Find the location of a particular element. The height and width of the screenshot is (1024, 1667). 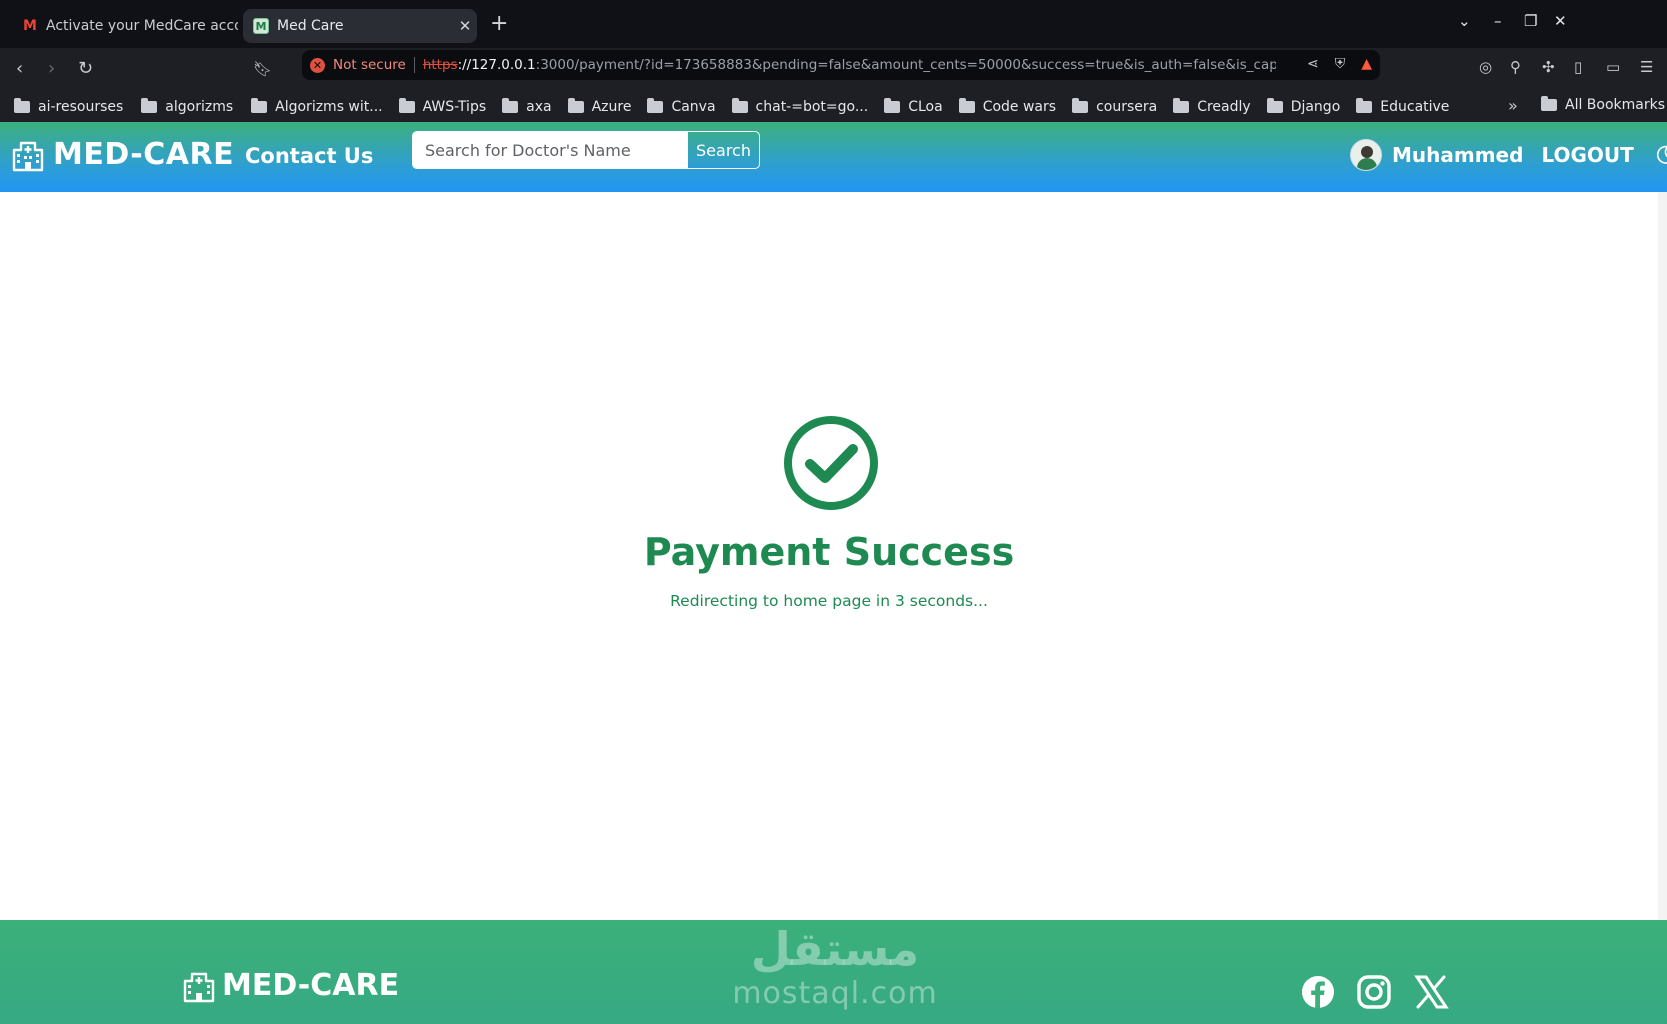

search-button: Search is located at coordinates (723, 150).